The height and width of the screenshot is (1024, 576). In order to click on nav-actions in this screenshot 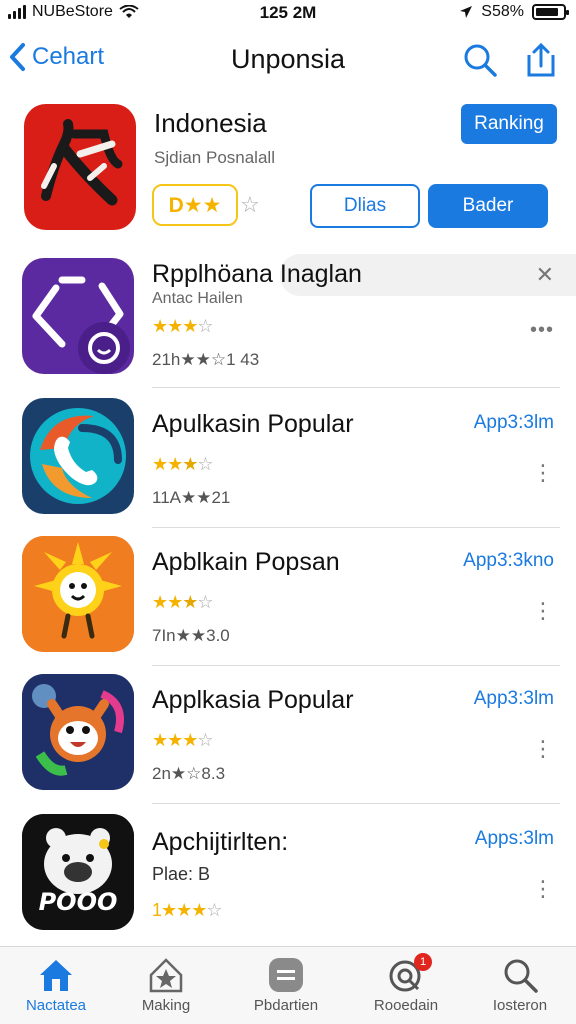, I will do `click(510, 60)`.